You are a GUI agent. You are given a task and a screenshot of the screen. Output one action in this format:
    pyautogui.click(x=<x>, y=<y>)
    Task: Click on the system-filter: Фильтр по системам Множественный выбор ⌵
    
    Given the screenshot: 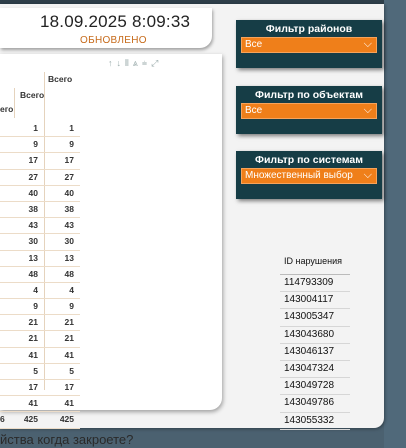 What is the action you would take?
    pyautogui.click(x=309, y=175)
    